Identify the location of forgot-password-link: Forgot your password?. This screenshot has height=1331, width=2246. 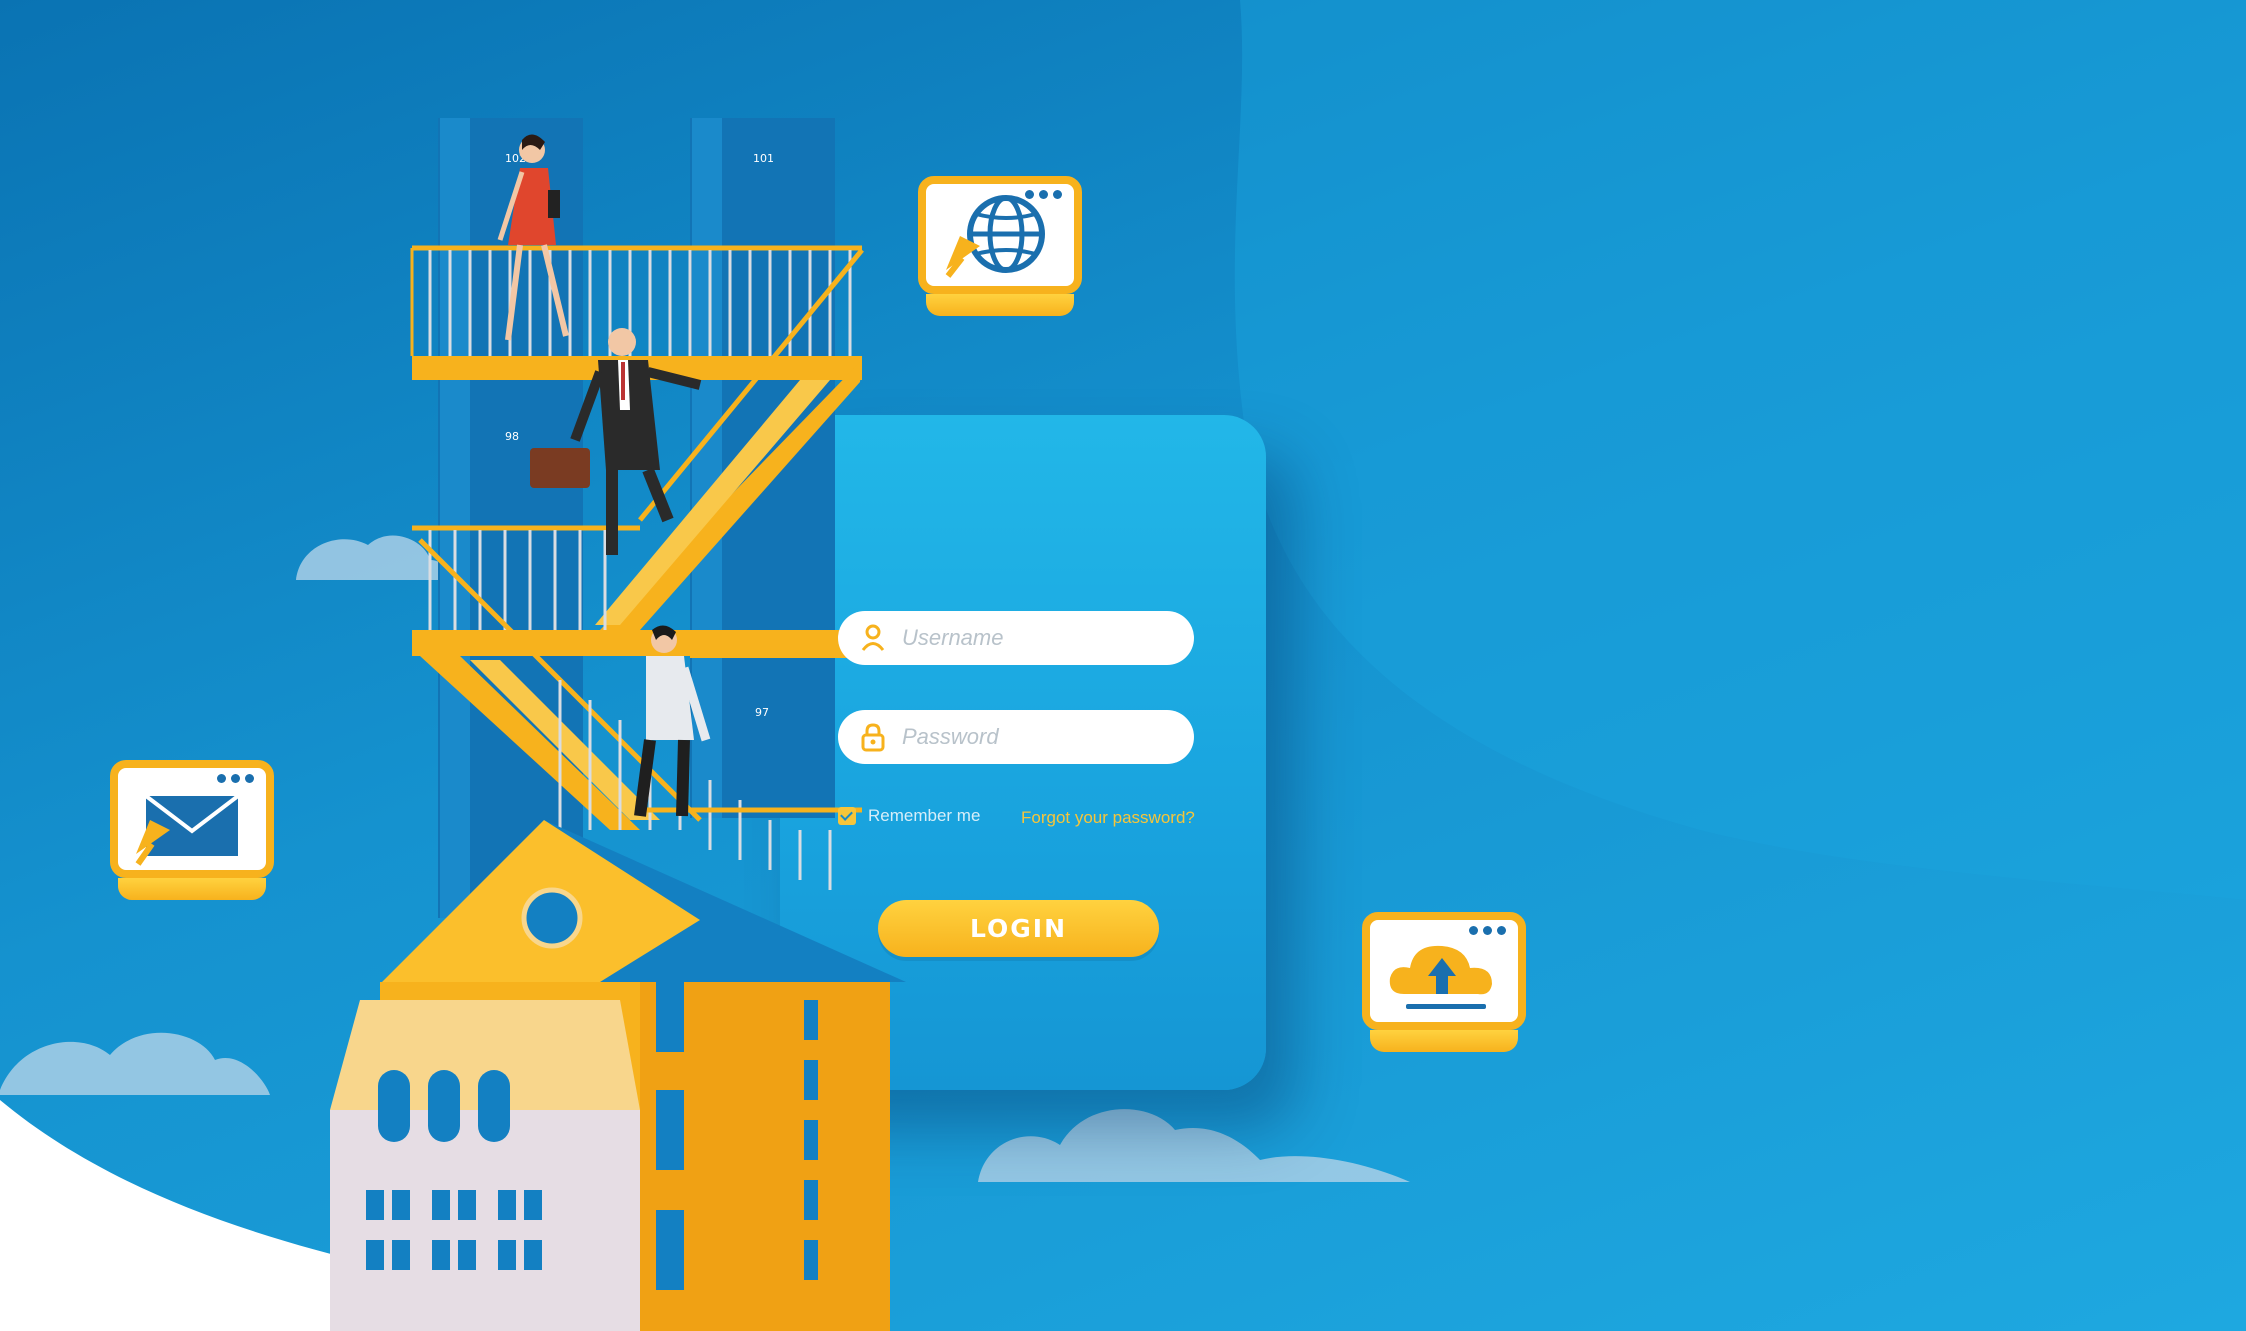
(1108, 818).